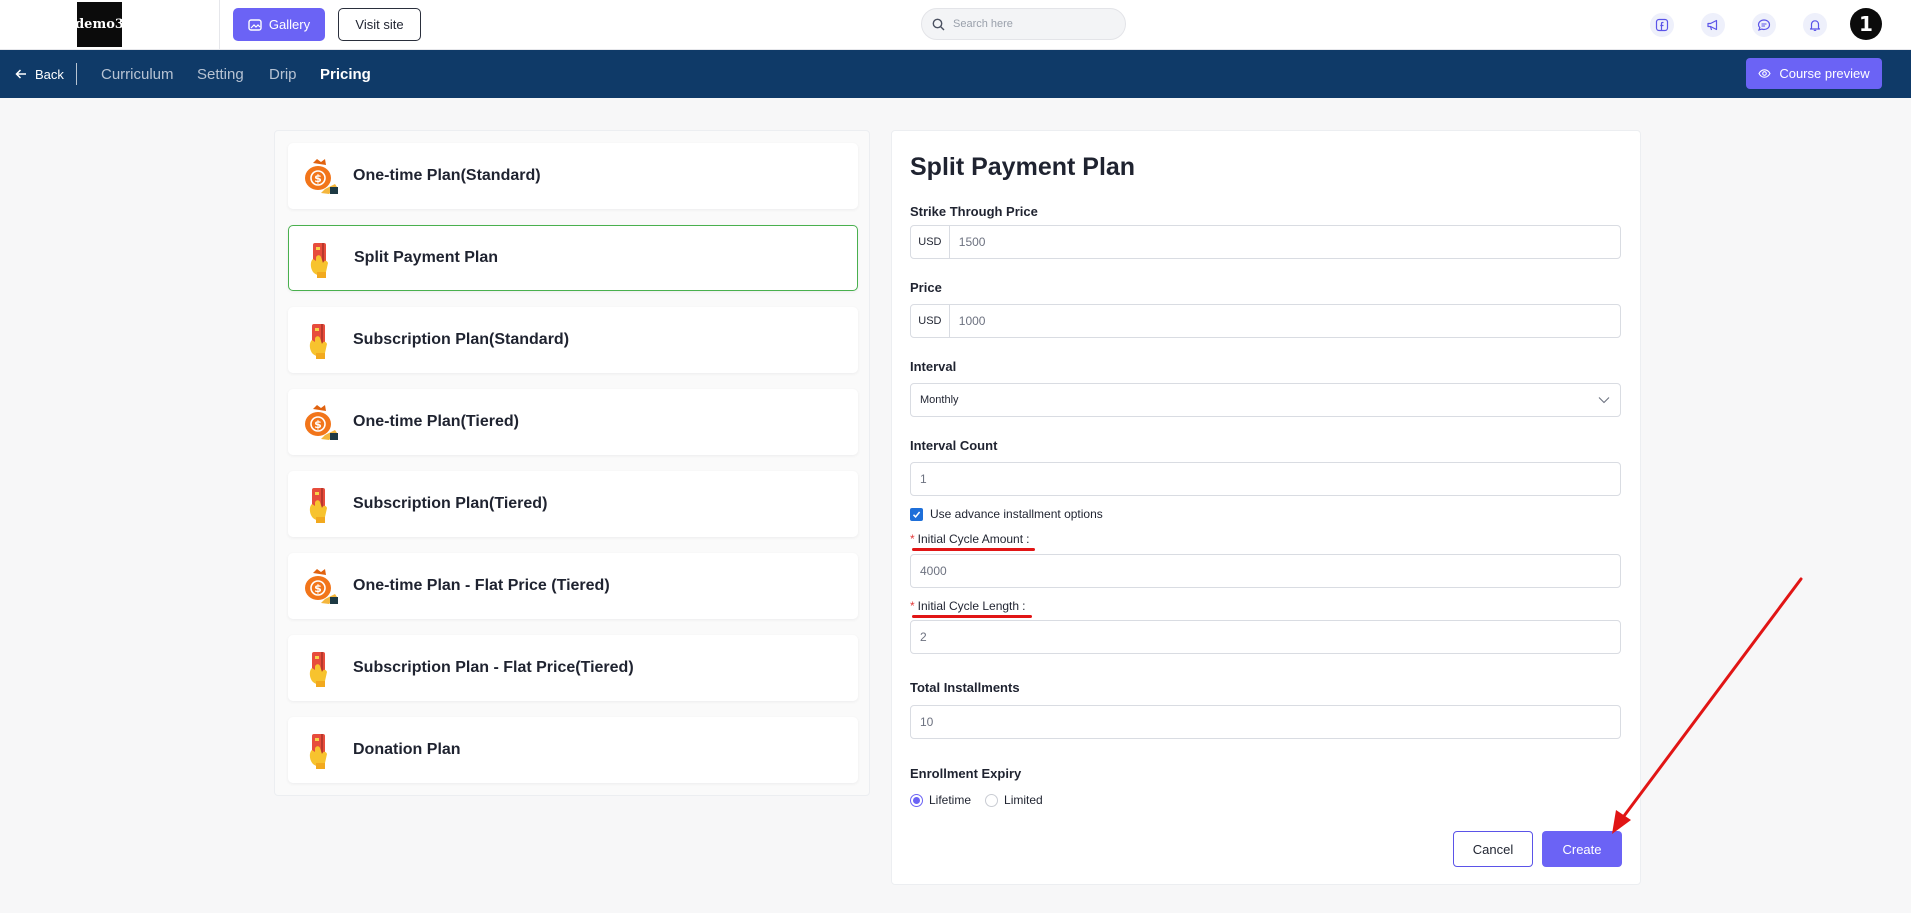 This screenshot has width=1911, height=913. What do you see at coordinates (573, 750) in the screenshot?
I see `plan-card: Donation Plan` at bounding box center [573, 750].